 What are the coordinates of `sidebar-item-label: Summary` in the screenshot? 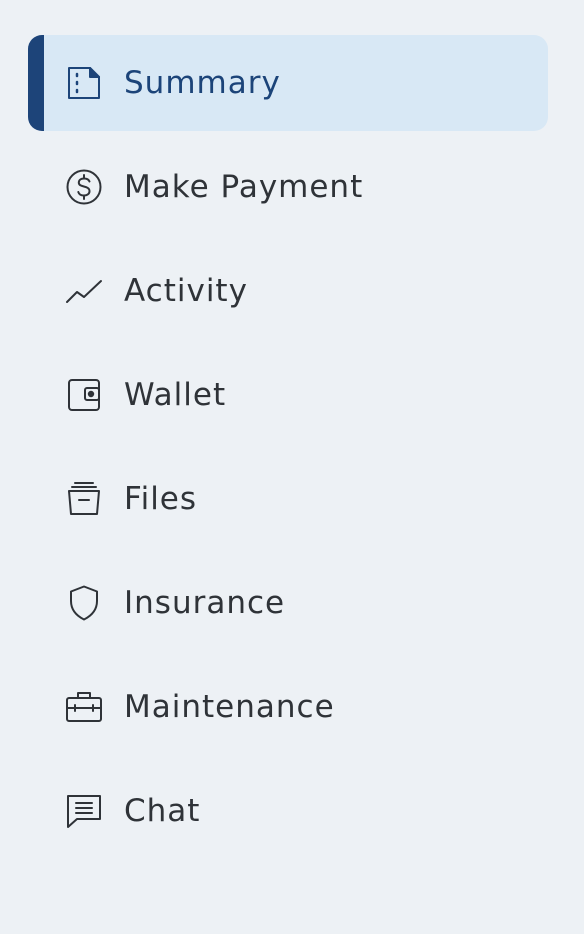 It's located at (202, 82).